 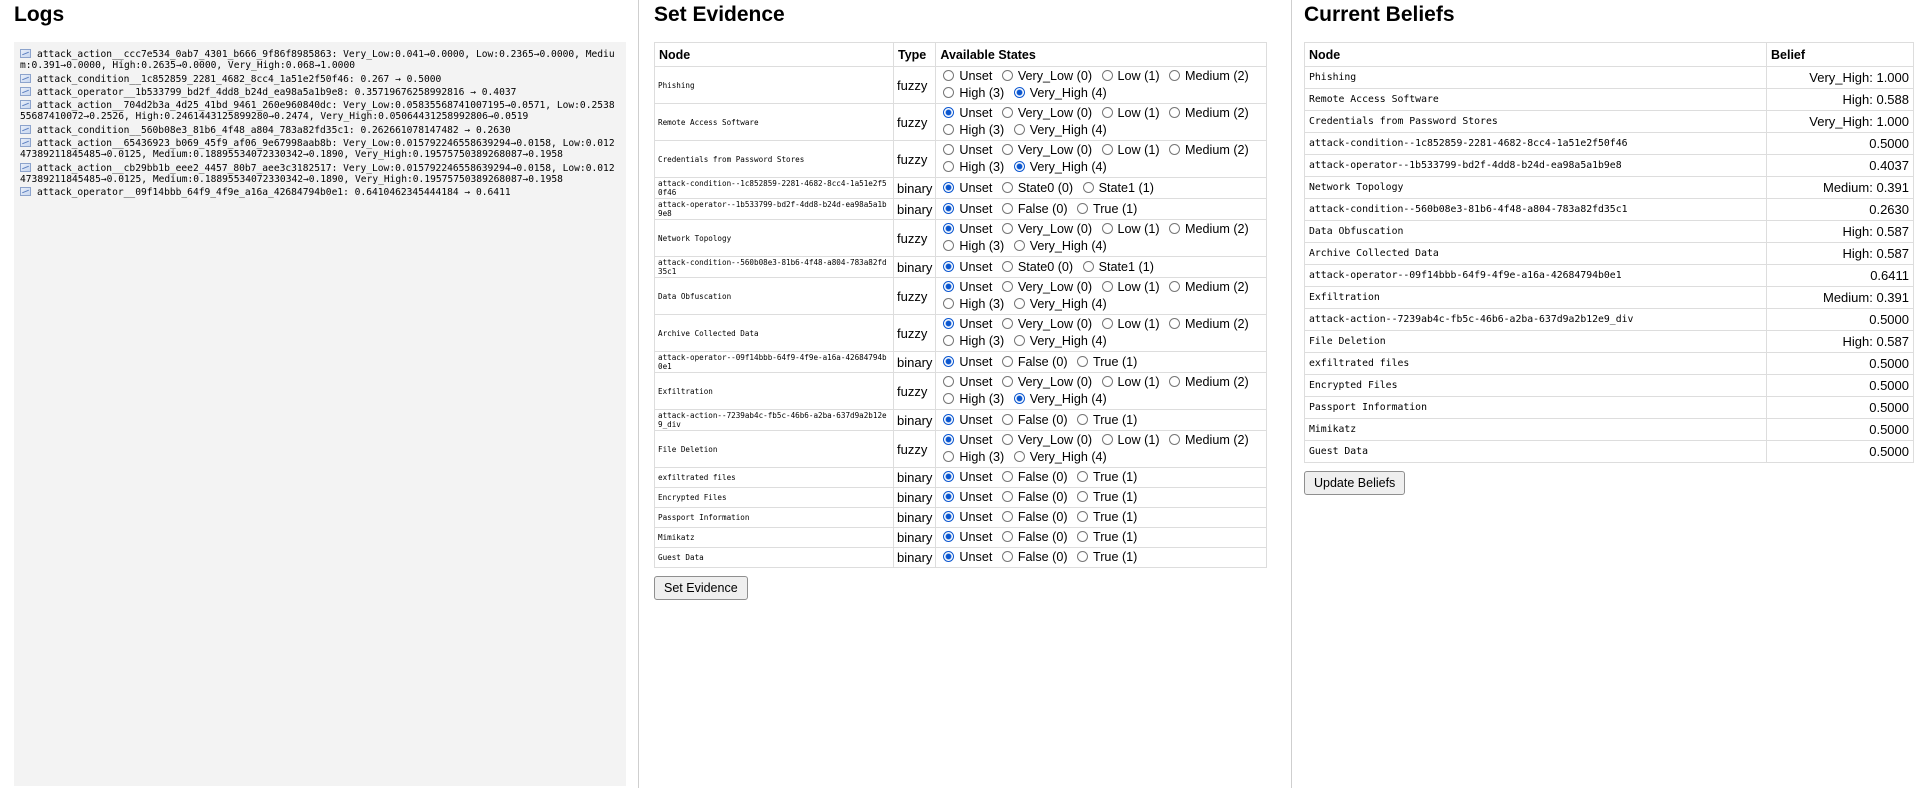 I want to click on set-evidence-button: Set Evidence, so click(x=701, y=588).